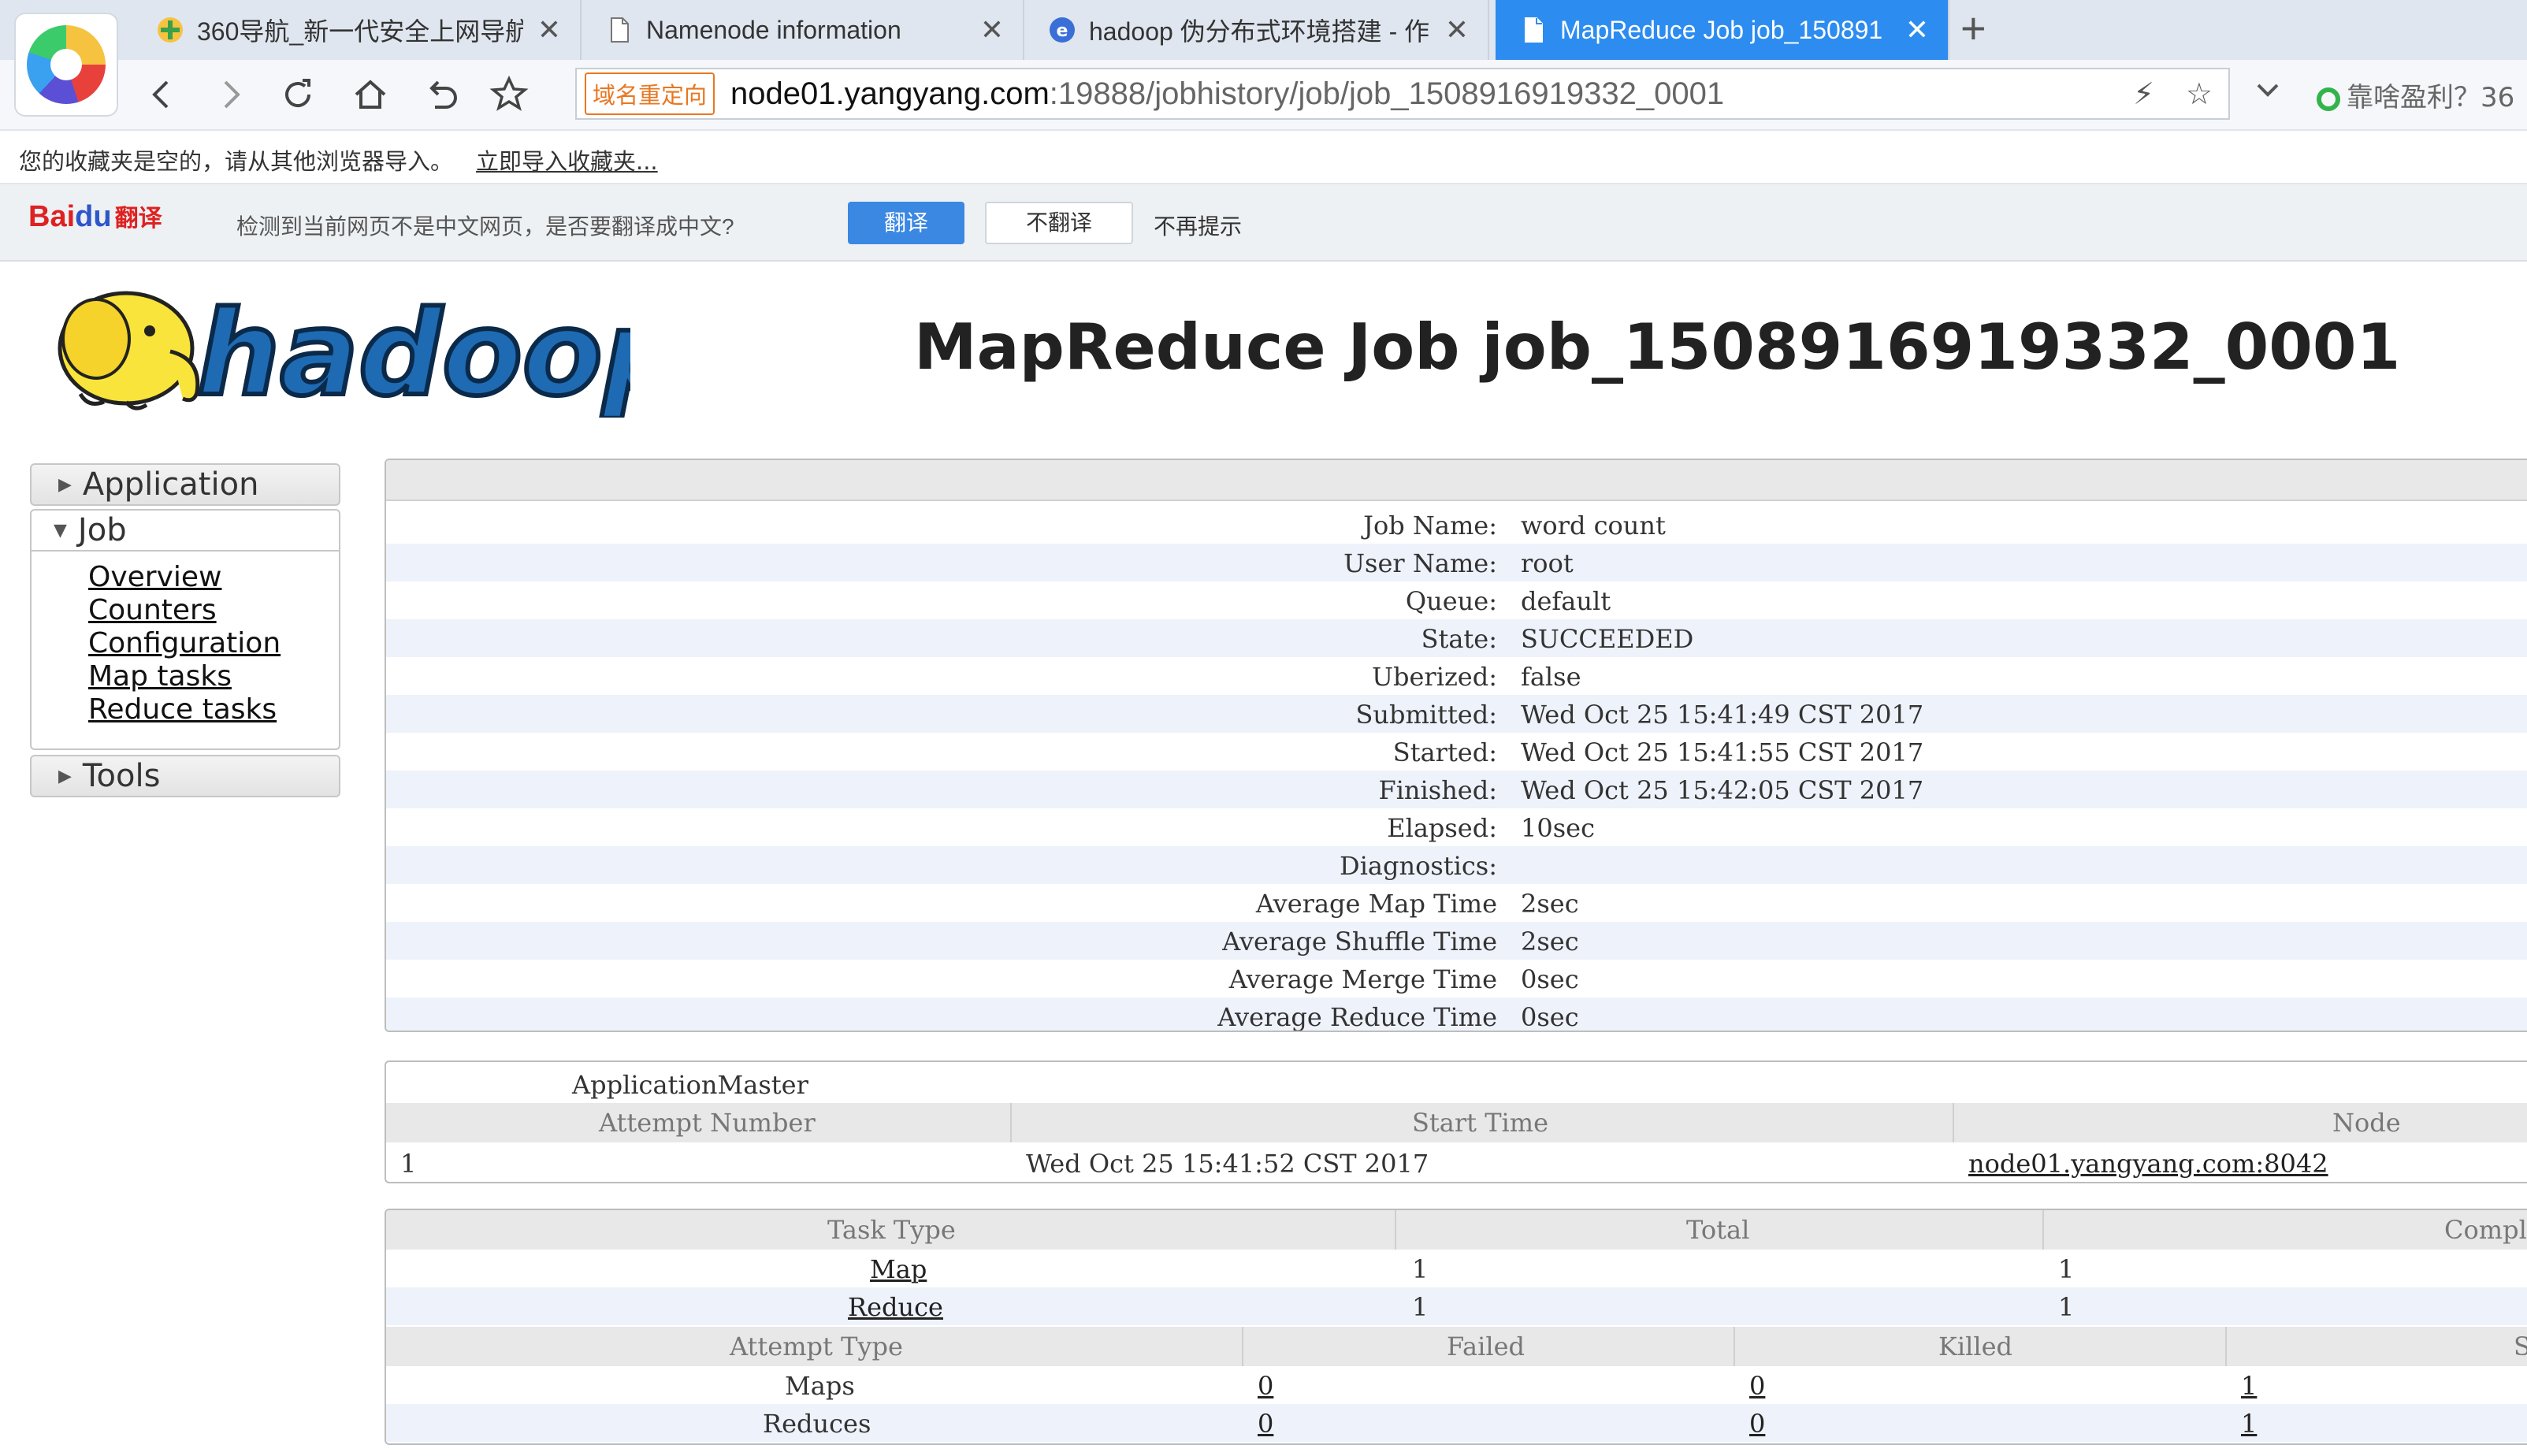 The image size is (2527, 1456). What do you see at coordinates (1417, 904) in the screenshot?
I see `info-row: Average Map Time 2sec` at bounding box center [1417, 904].